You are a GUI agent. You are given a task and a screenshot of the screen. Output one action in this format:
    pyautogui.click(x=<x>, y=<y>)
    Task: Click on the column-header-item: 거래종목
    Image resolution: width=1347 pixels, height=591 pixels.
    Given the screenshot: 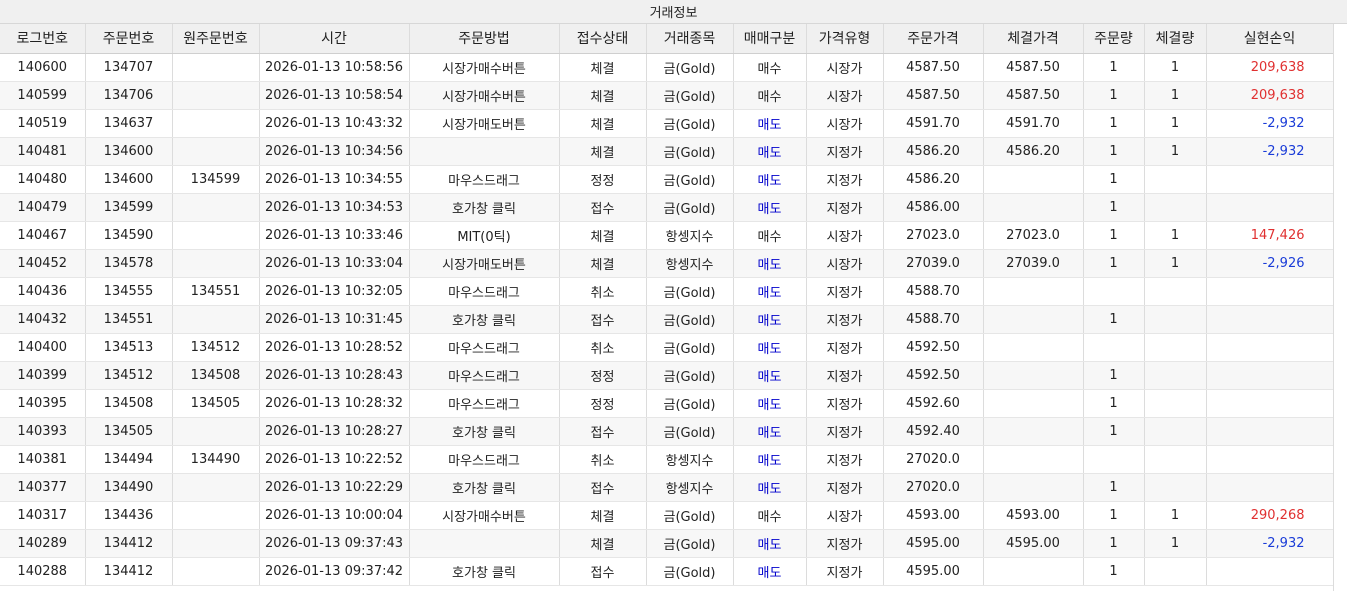 What is the action you would take?
    pyautogui.click(x=690, y=39)
    